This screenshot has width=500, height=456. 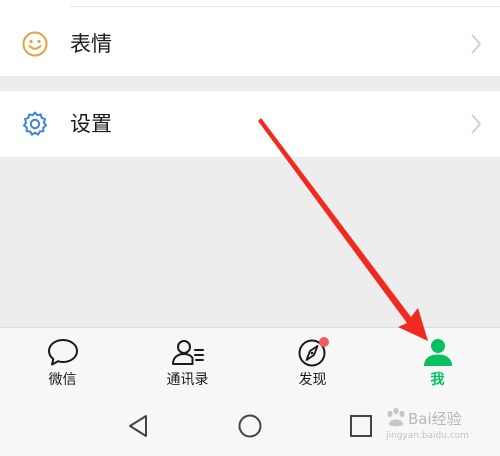 I want to click on tab-contacts: 通讯录, so click(x=187, y=362).